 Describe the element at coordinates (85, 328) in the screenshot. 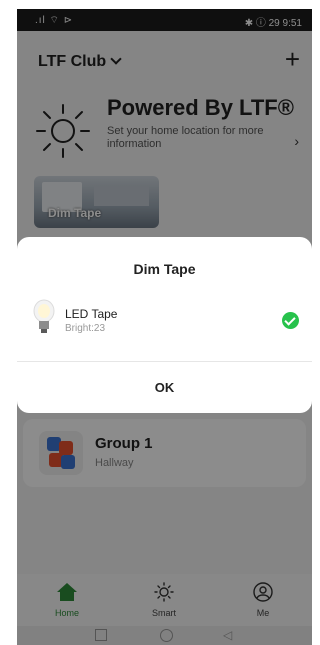

I see `device-status: Bright:23` at that location.